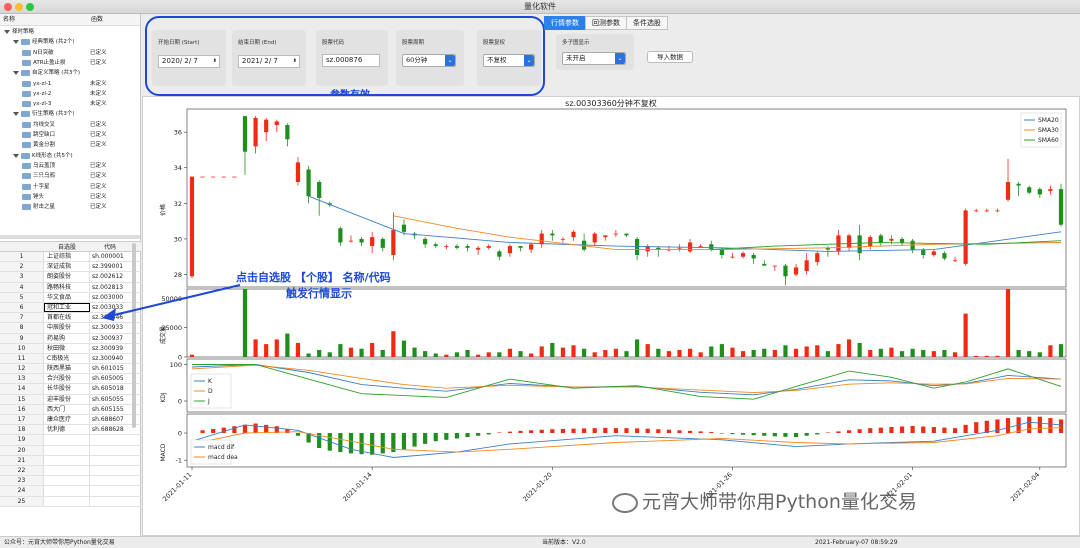  I want to click on stock-row: 19, so click(70, 440).